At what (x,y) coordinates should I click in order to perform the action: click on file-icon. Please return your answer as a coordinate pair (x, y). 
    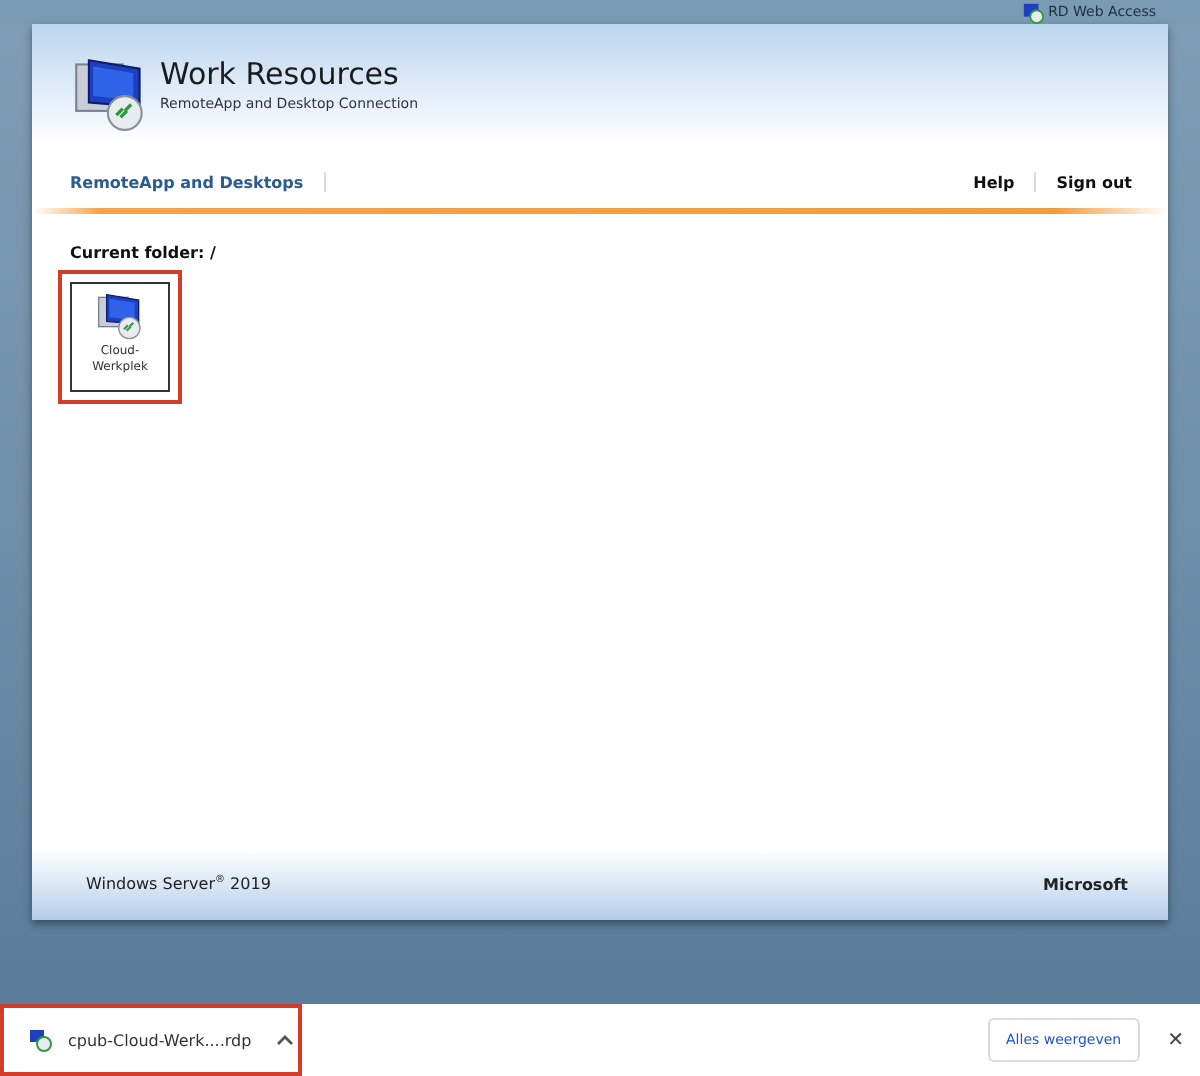
    Looking at the image, I should click on (40, 1040).